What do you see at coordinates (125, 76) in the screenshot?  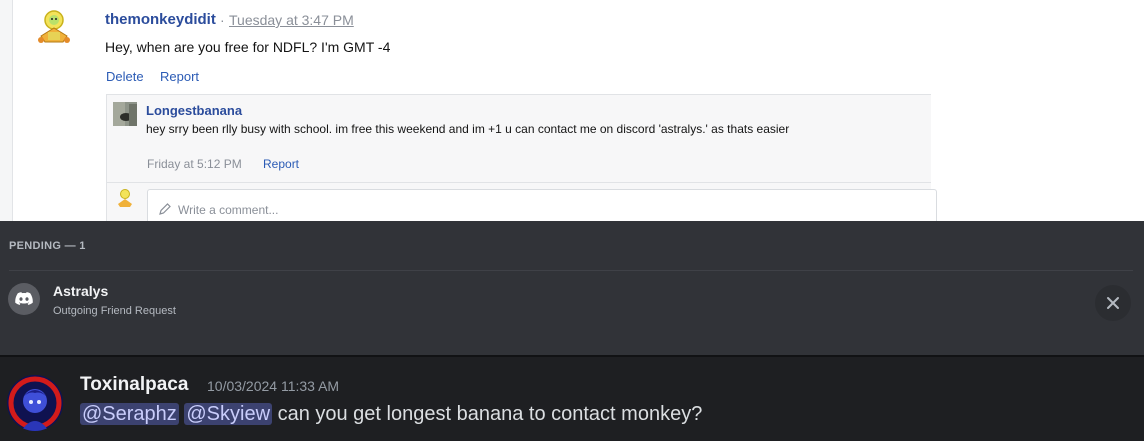 I see `delete-link: Delete` at bounding box center [125, 76].